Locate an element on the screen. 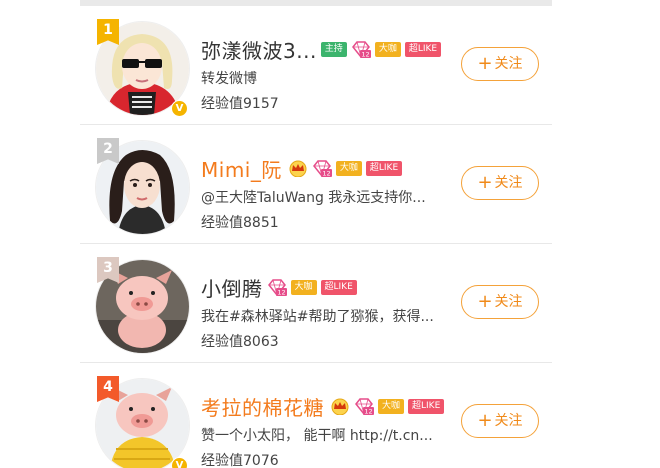  name-line: 小倒腾 12 大咖 超LIKE is located at coordinates (279, 287).